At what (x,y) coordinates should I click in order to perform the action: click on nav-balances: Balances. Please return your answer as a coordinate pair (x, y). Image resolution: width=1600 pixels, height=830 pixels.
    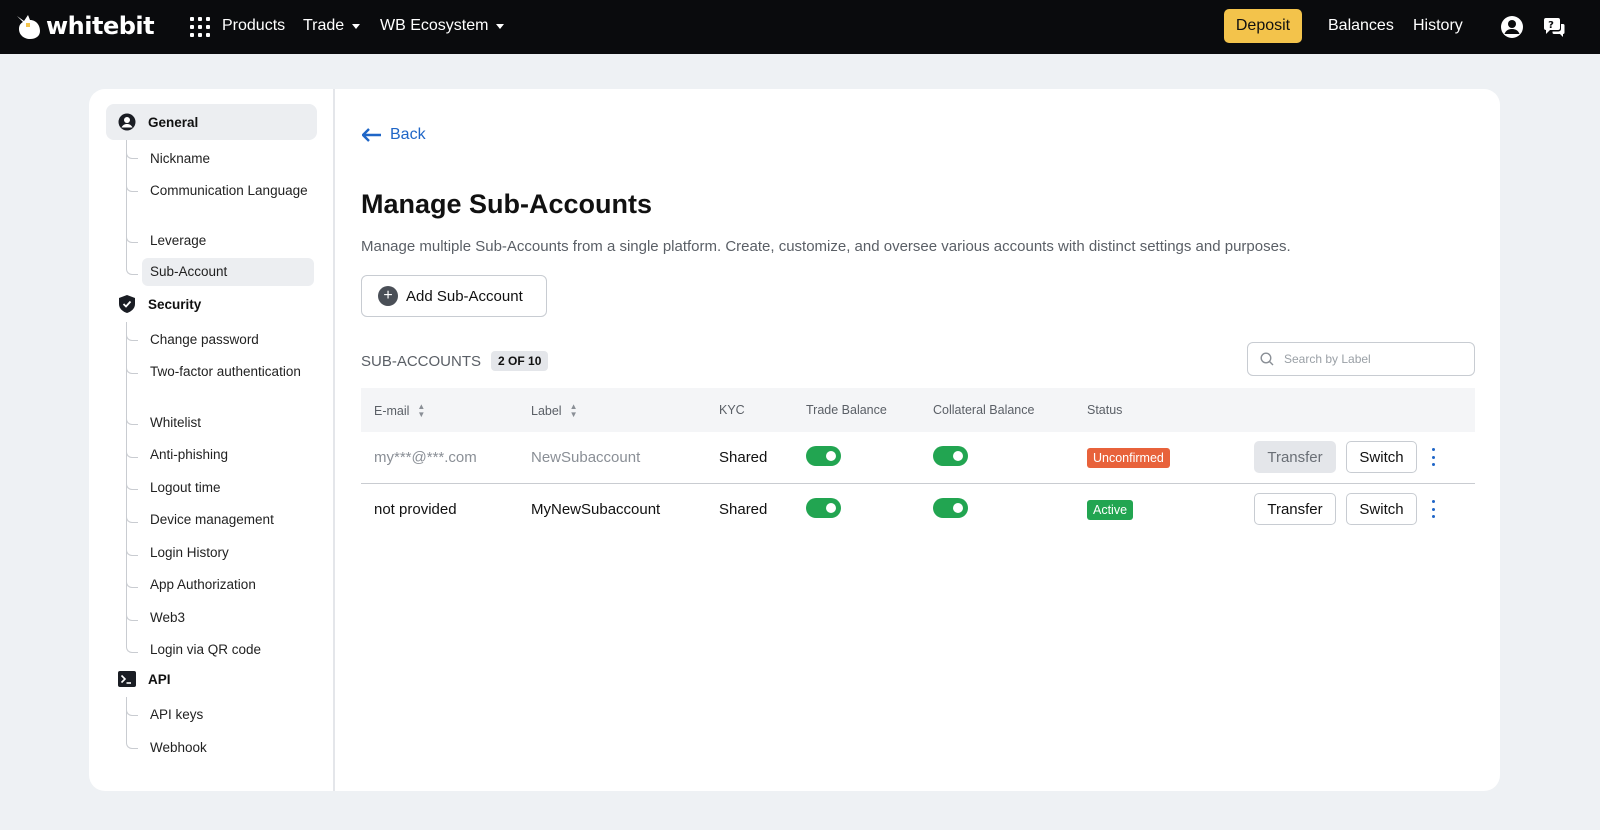
    Looking at the image, I should click on (1361, 26).